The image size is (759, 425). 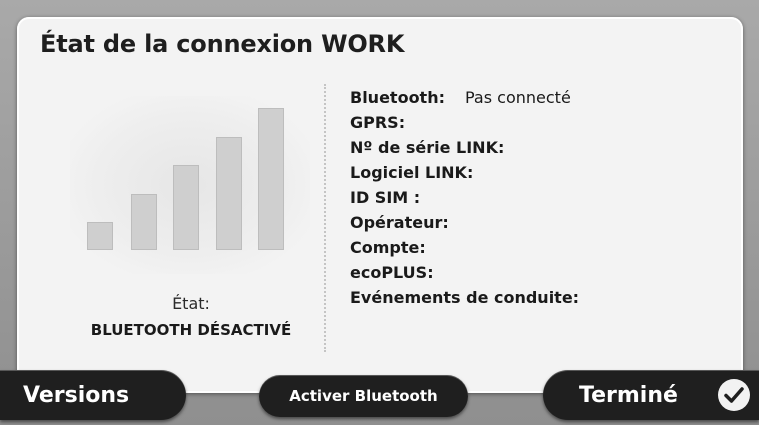 What do you see at coordinates (412, 172) in the screenshot?
I see `info-label: Logiciel LINK:` at bounding box center [412, 172].